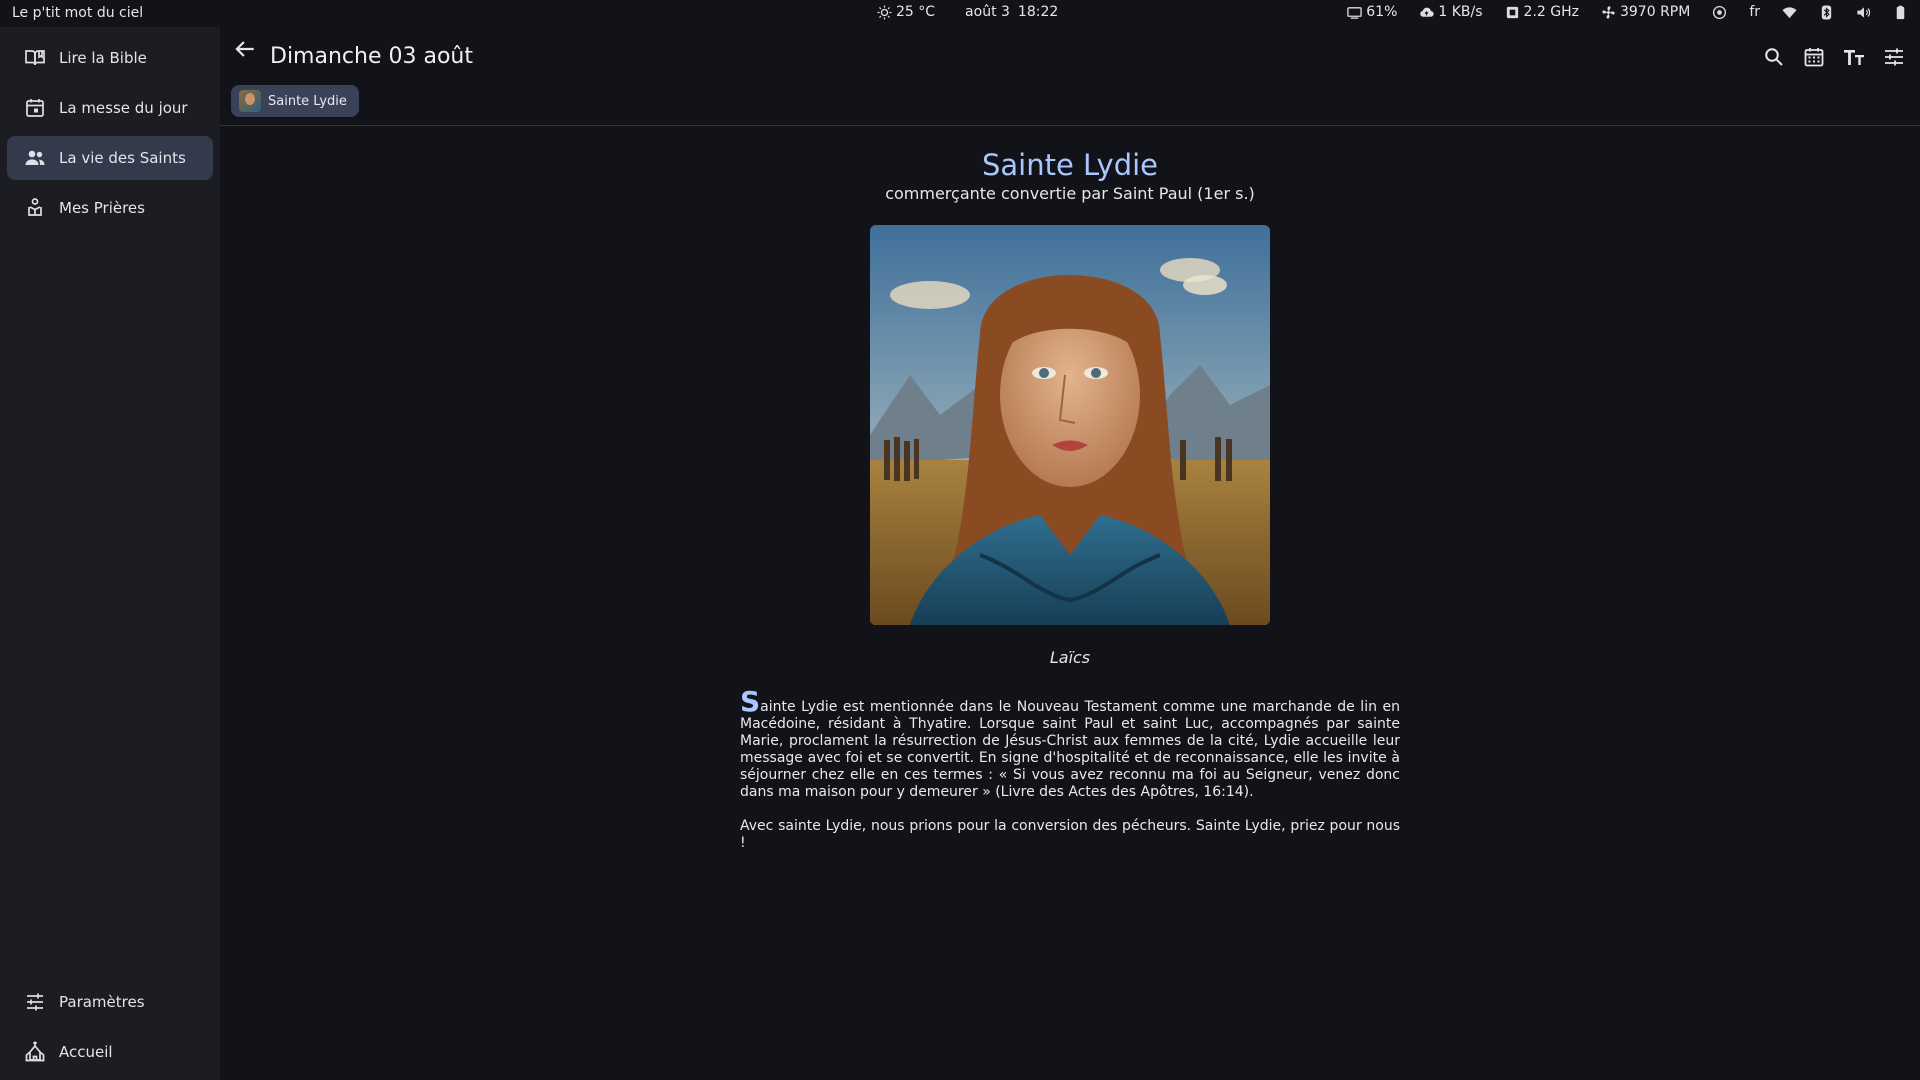  What do you see at coordinates (103, 58) in the screenshot?
I see `sidebar-item-label: Lire la Bible` at bounding box center [103, 58].